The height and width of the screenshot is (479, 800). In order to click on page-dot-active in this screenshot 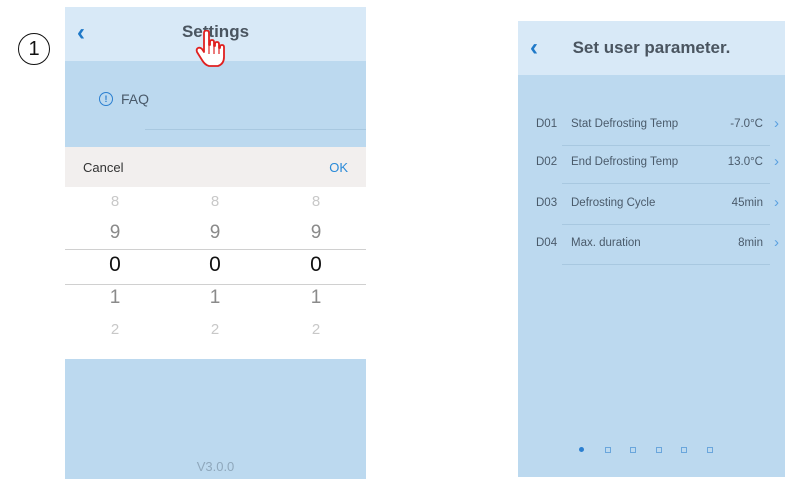, I will do `click(581, 449)`.